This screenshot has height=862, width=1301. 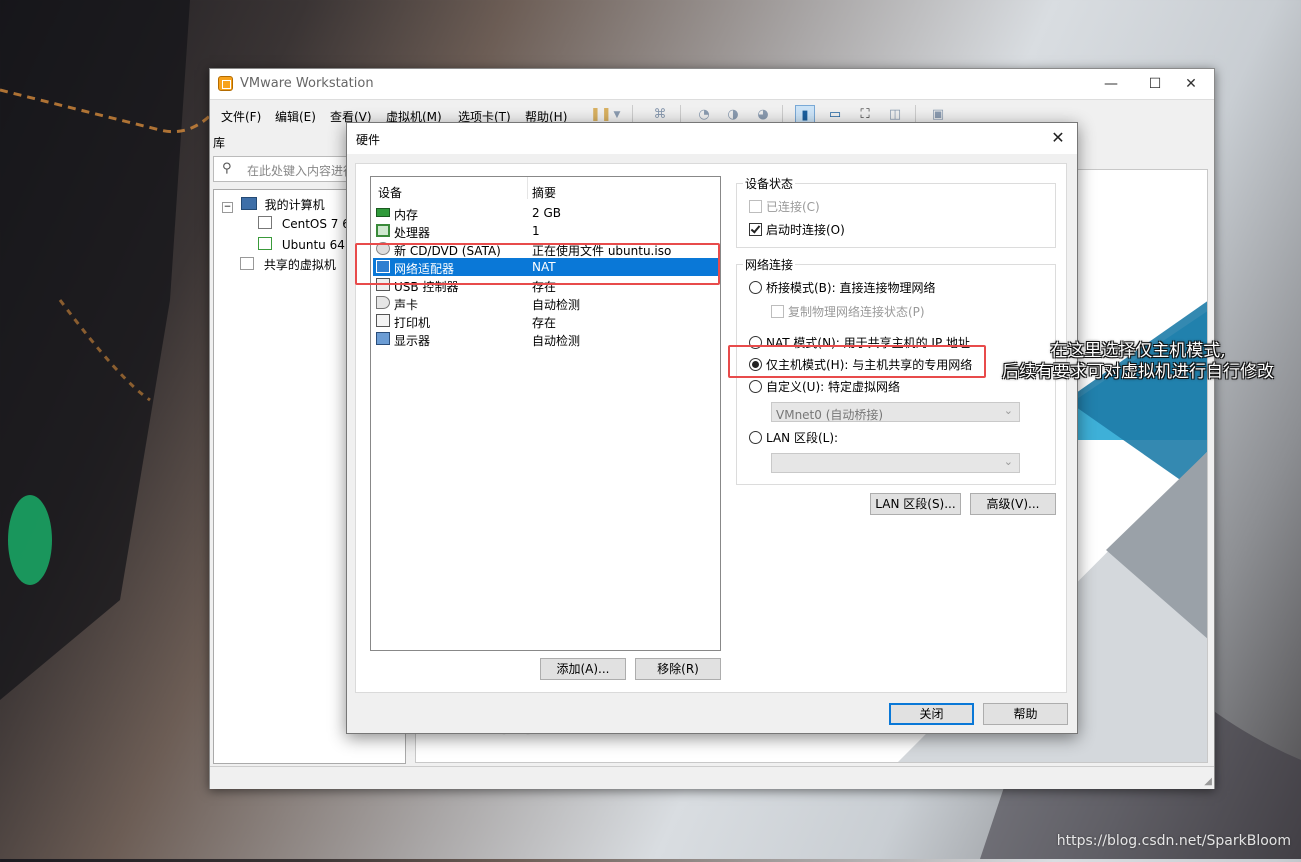 I want to click on device-status-legend: 设备状态, so click(x=769, y=183).